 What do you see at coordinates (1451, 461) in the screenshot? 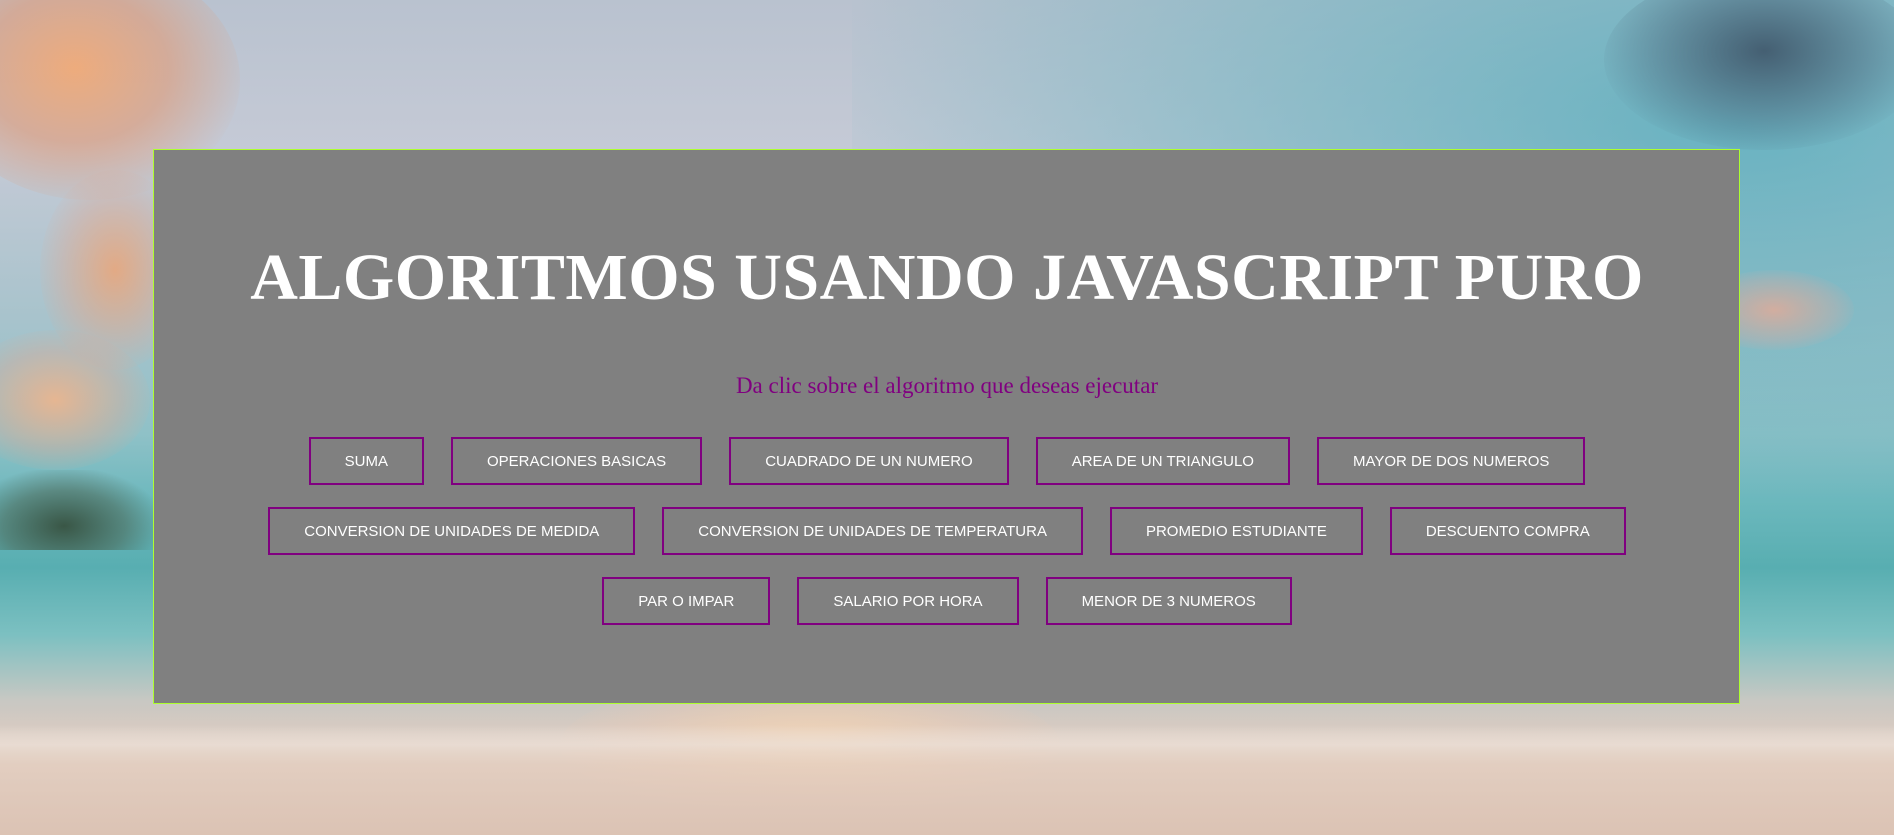
I see `mayor-de-dos-numeros-button: MAYOR DE DOS NUMEROS` at bounding box center [1451, 461].